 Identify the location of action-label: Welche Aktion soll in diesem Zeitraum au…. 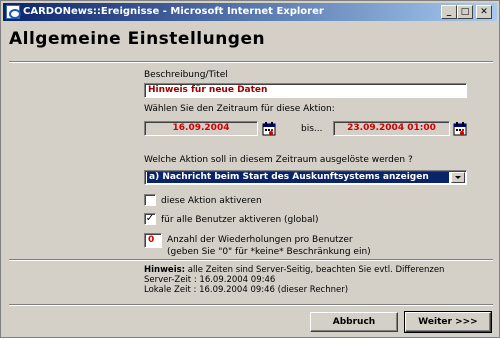
(278, 160).